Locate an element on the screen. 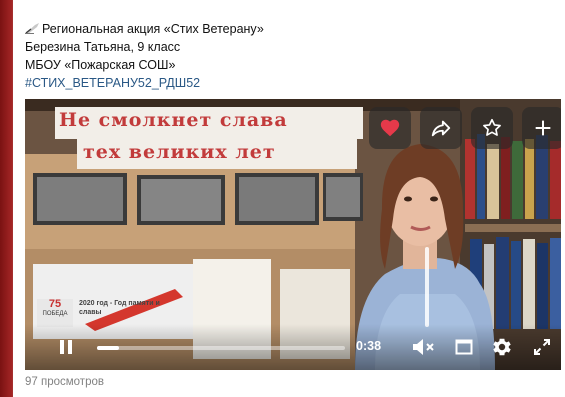 The height and width of the screenshot is (397, 565). add-button is located at coordinates (541, 128).